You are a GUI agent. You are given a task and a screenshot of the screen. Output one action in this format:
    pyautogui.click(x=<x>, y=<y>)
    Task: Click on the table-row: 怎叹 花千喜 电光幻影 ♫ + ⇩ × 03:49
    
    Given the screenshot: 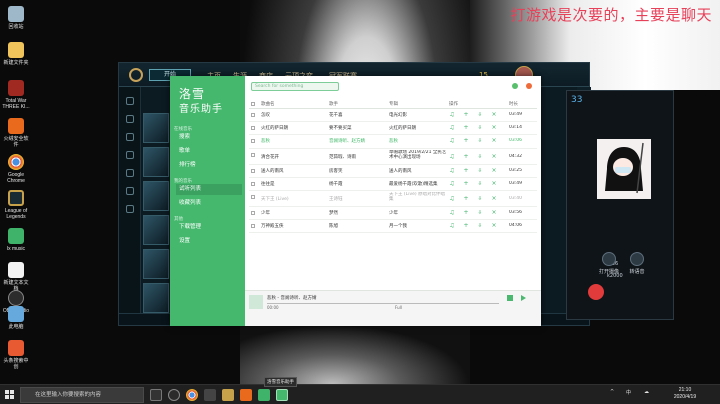 What is the action you would take?
    pyautogui.click(x=393, y=116)
    